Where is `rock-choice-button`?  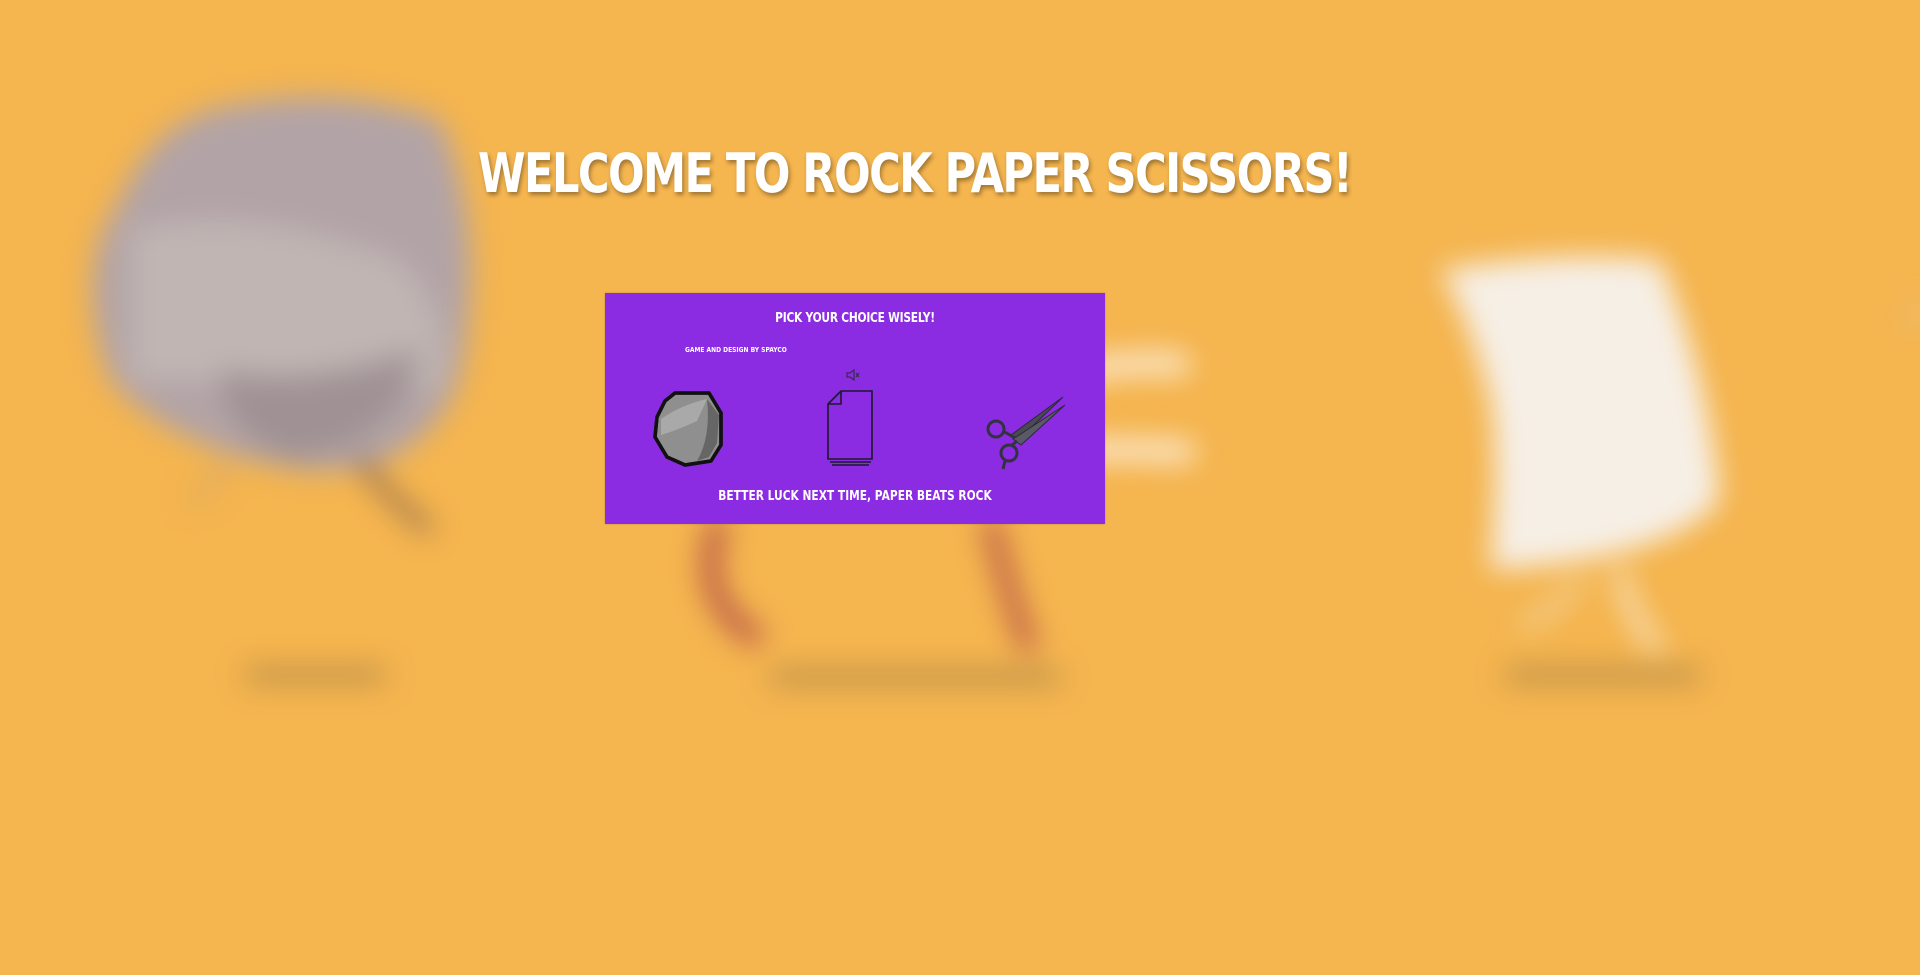 rock-choice-button is located at coordinates (690, 429).